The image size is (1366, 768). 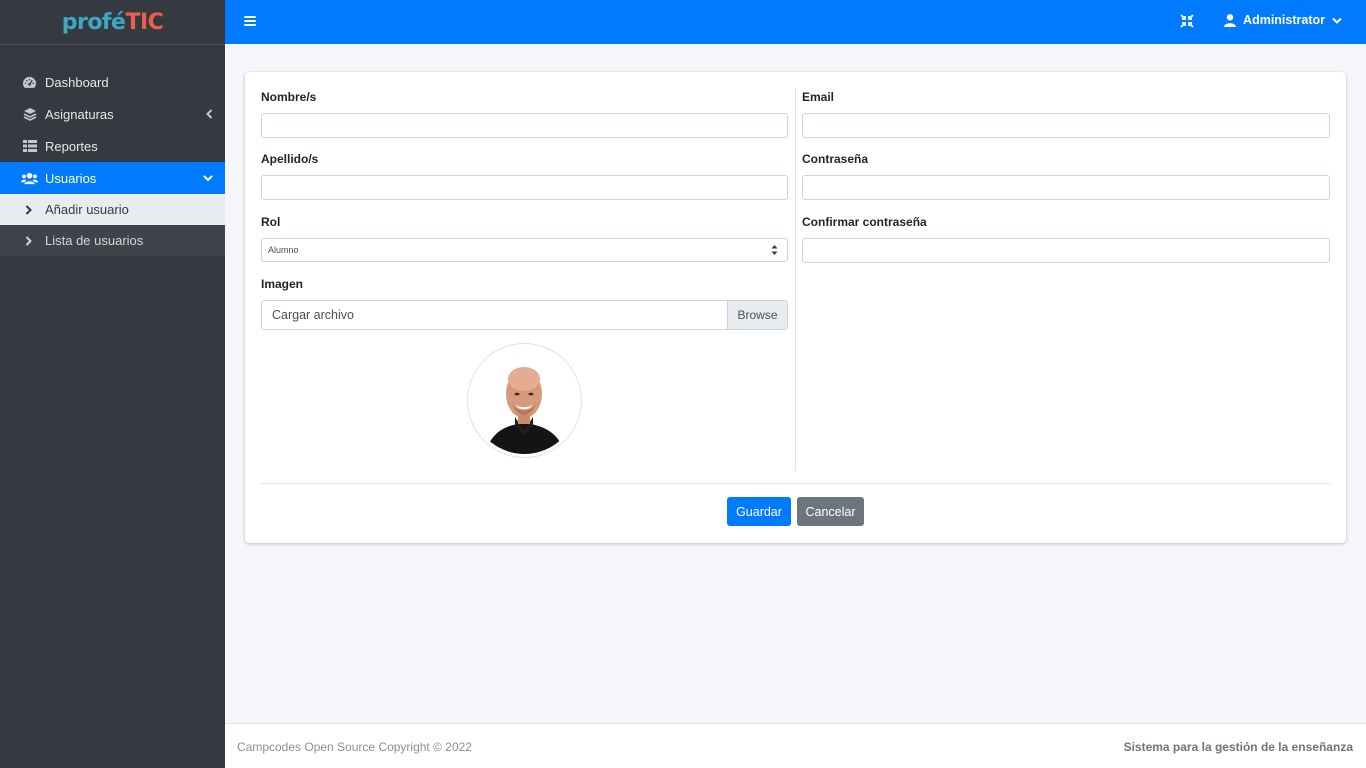 I want to click on sidebar-item-dashboard: Dashboard, so click(x=112, y=82).